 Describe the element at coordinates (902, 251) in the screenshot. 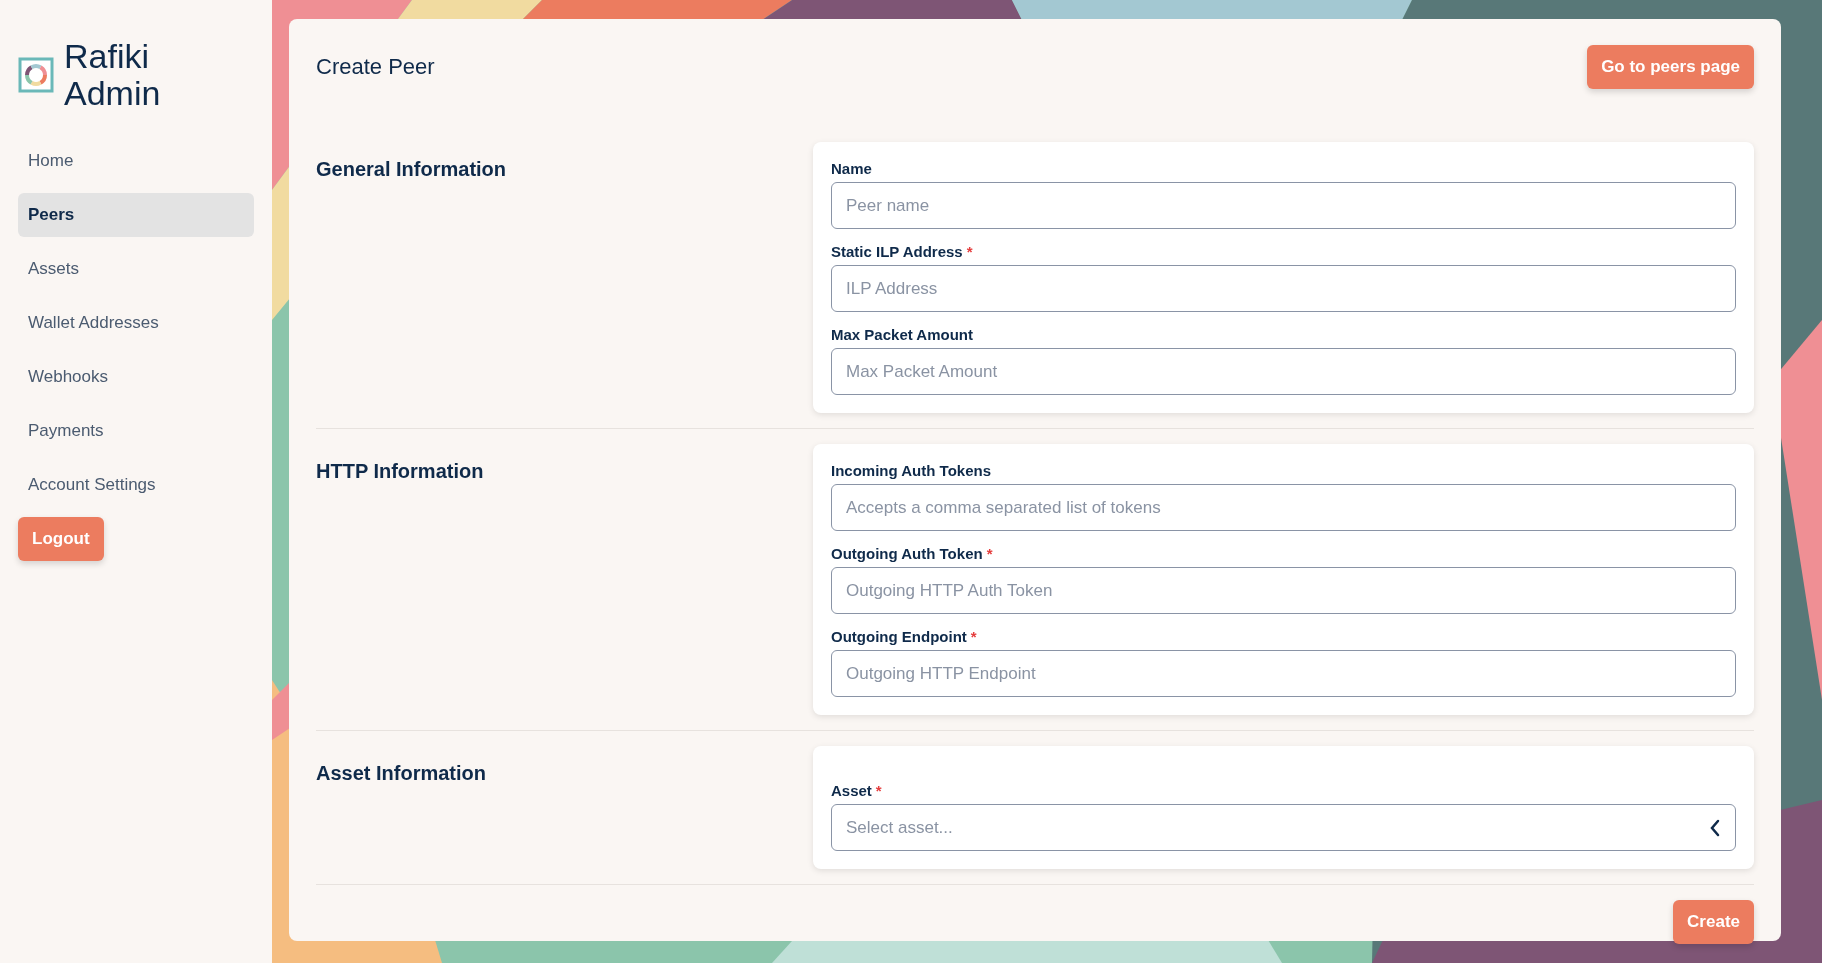

I see `field-label: Static ILP Address *` at that location.